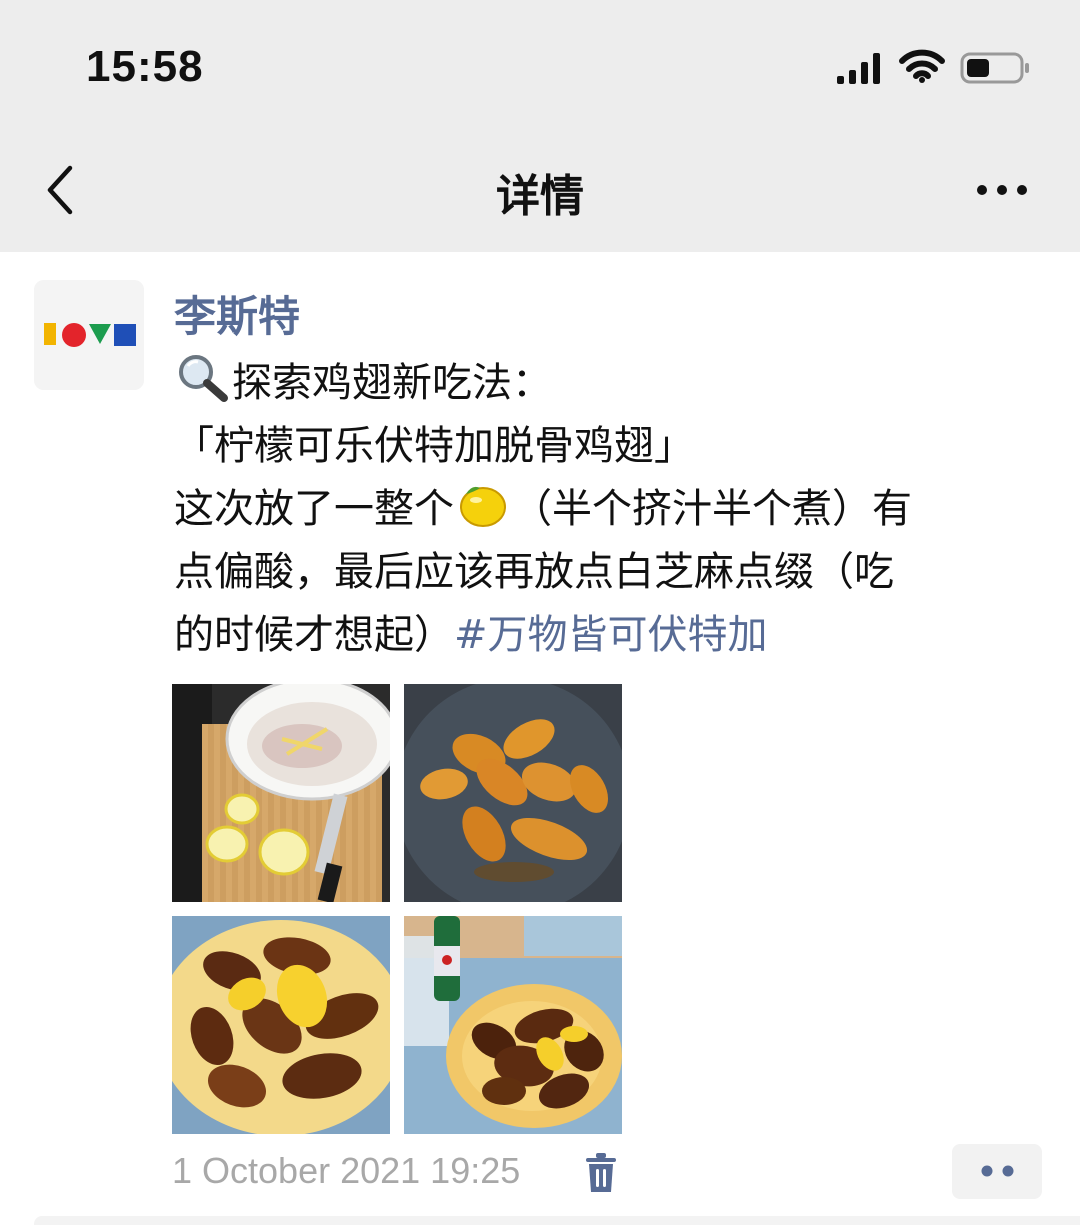 The image size is (1080, 1225). Describe the element at coordinates (994, 68) in the screenshot. I see `battery-icon` at that location.